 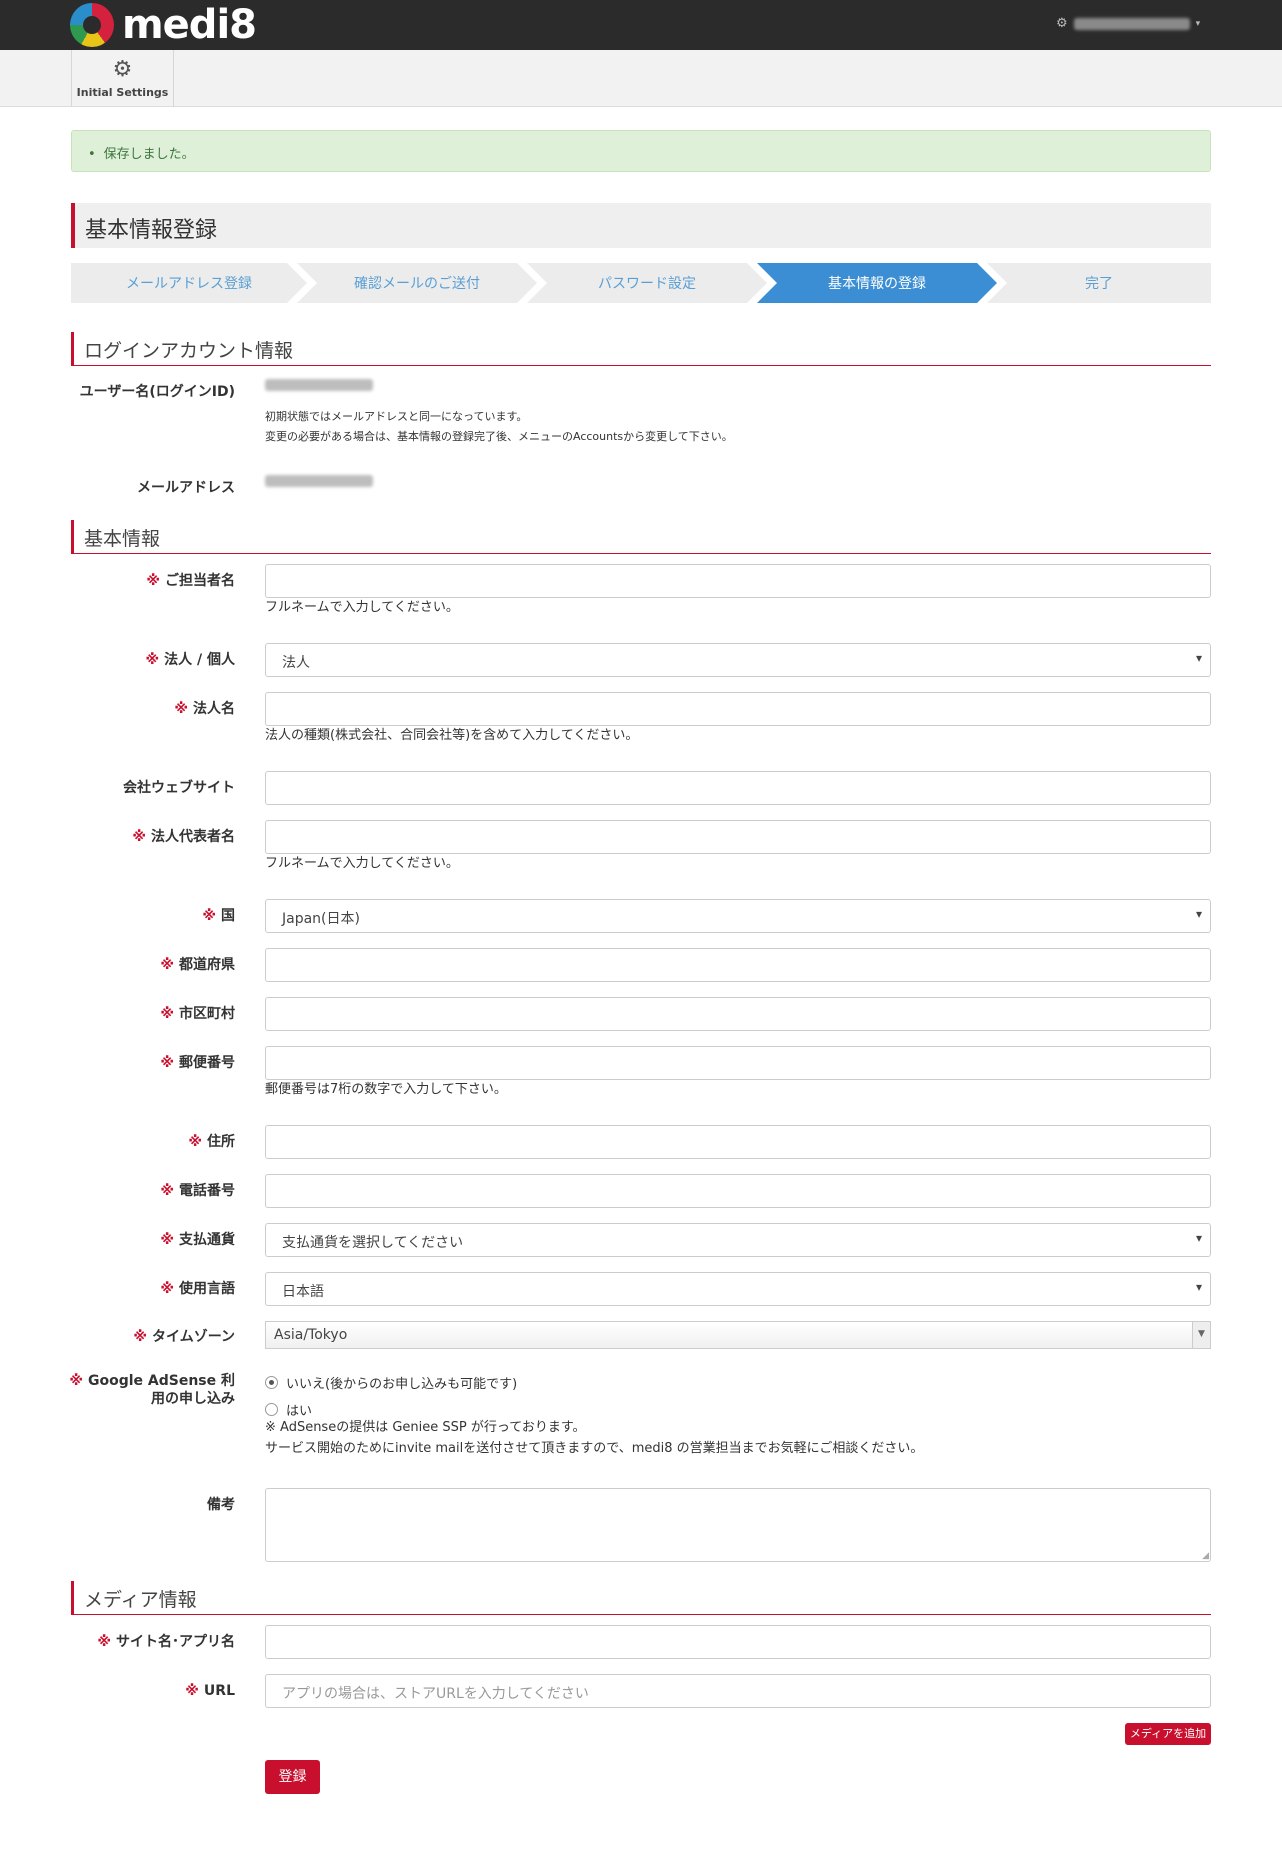 What do you see at coordinates (135, 1142) in the screenshot?
I see `address-label: ※ 住所` at bounding box center [135, 1142].